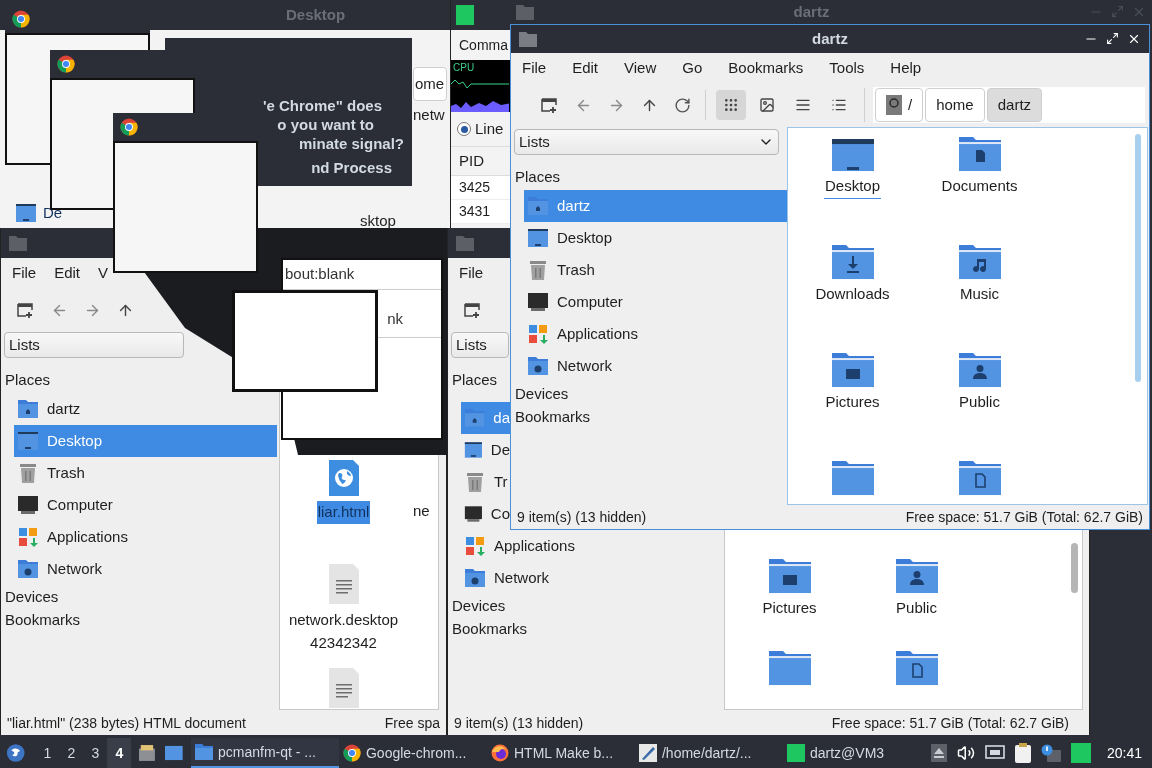  What do you see at coordinates (343, 512) in the screenshot?
I see `file-name: liar.html` at bounding box center [343, 512].